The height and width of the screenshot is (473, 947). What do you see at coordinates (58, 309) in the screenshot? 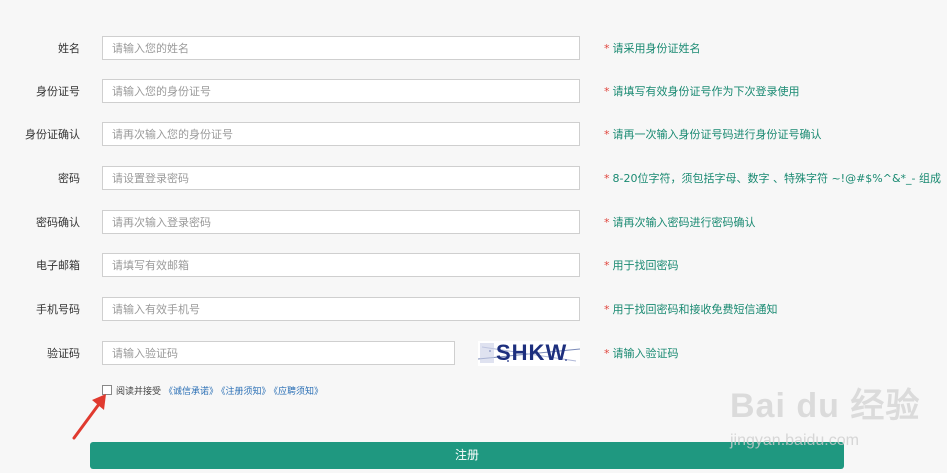
I see `label-phone: 手机号码` at bounding box center [58, 309].